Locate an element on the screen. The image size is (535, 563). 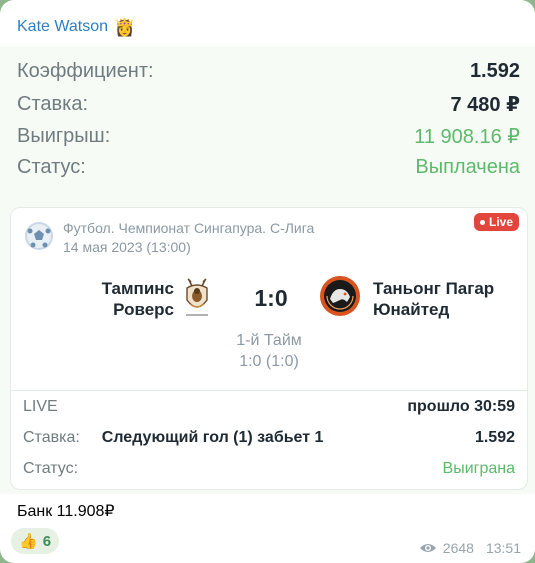
sender-name: Kate Watson 👸 is located at coordinates (76, 27).